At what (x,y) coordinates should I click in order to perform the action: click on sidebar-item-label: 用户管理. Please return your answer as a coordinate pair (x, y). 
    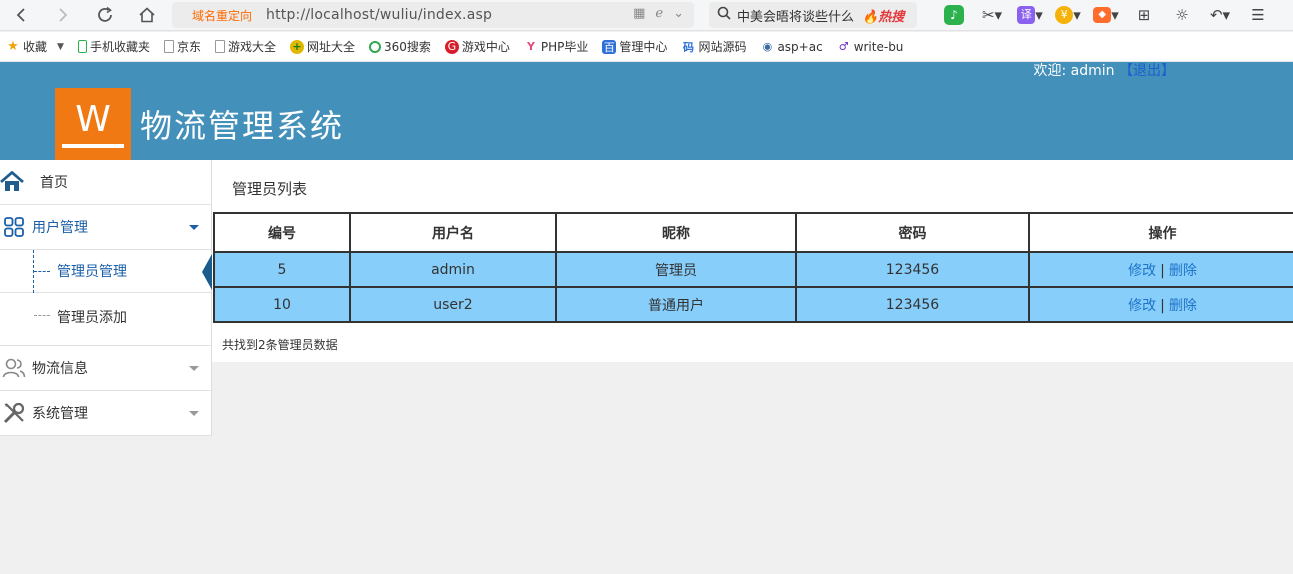
    Looking at the image, I should click on (60, 228).